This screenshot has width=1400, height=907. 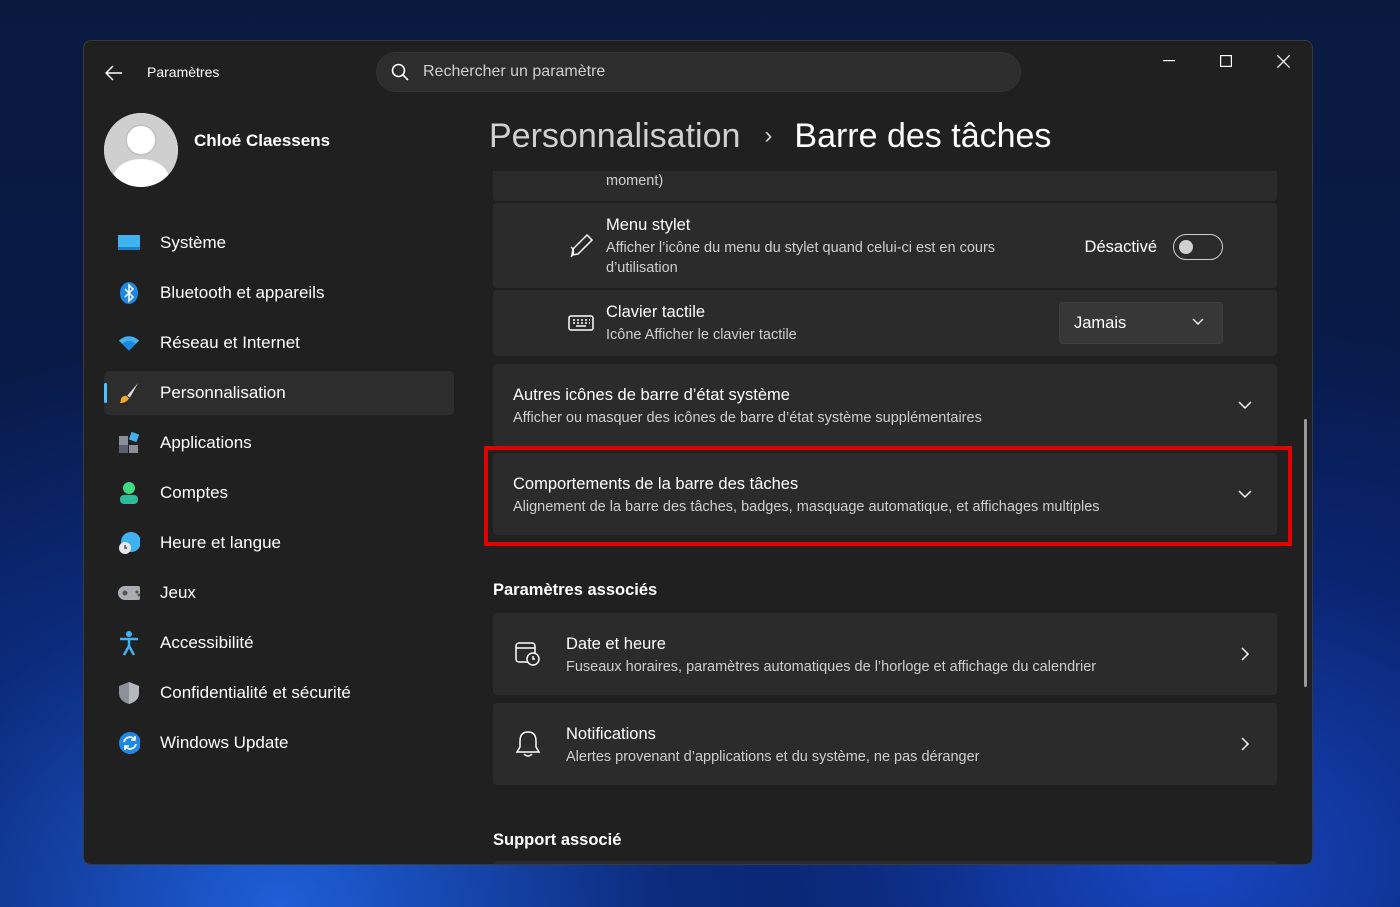 I want to click on keyboard-icon, so click(x=581, y=323).